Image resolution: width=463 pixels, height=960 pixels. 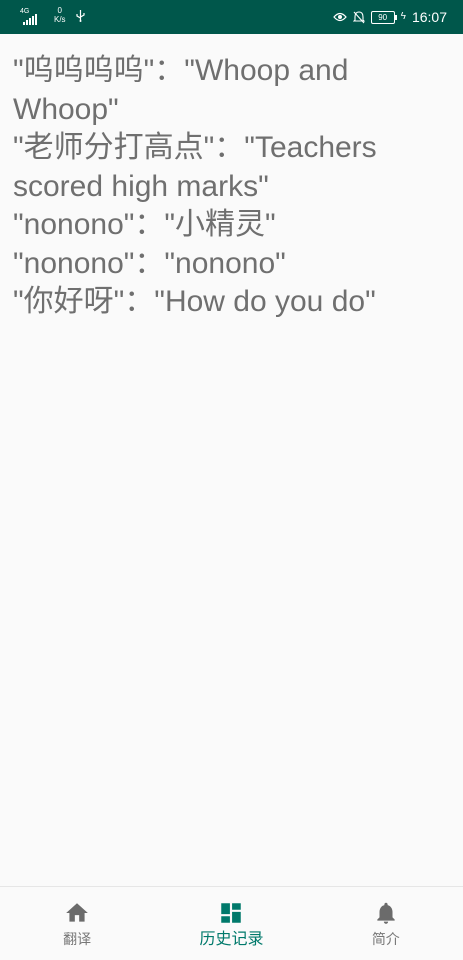 What do you see at coordinates (429, 17) in the screenshot?
I see `status-time: 16:07` at bounding box center [429, 17].